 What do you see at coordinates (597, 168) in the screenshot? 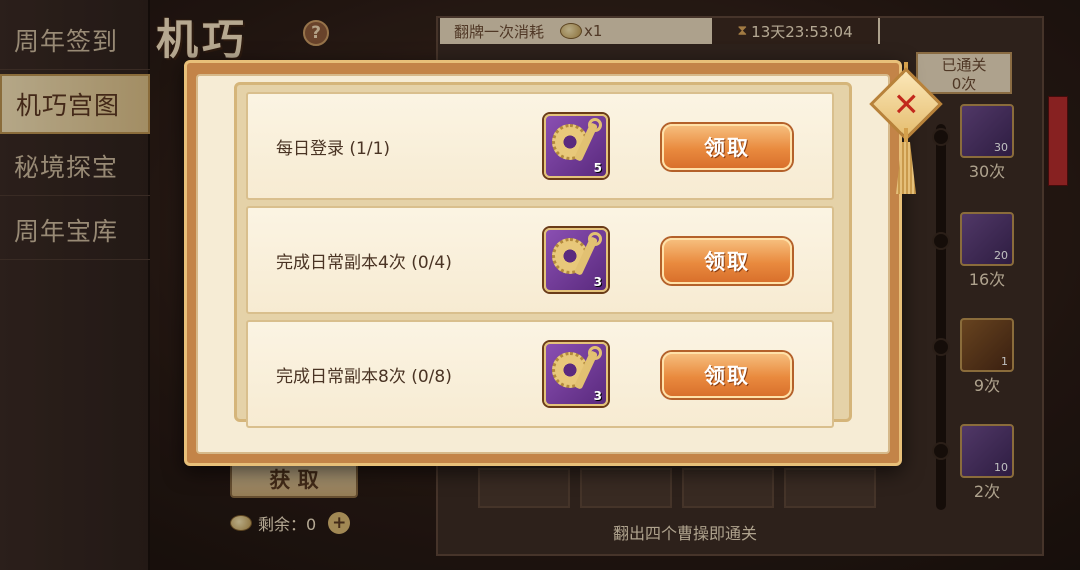
I see `reward-count: 5` at bounding box center [597, 168].